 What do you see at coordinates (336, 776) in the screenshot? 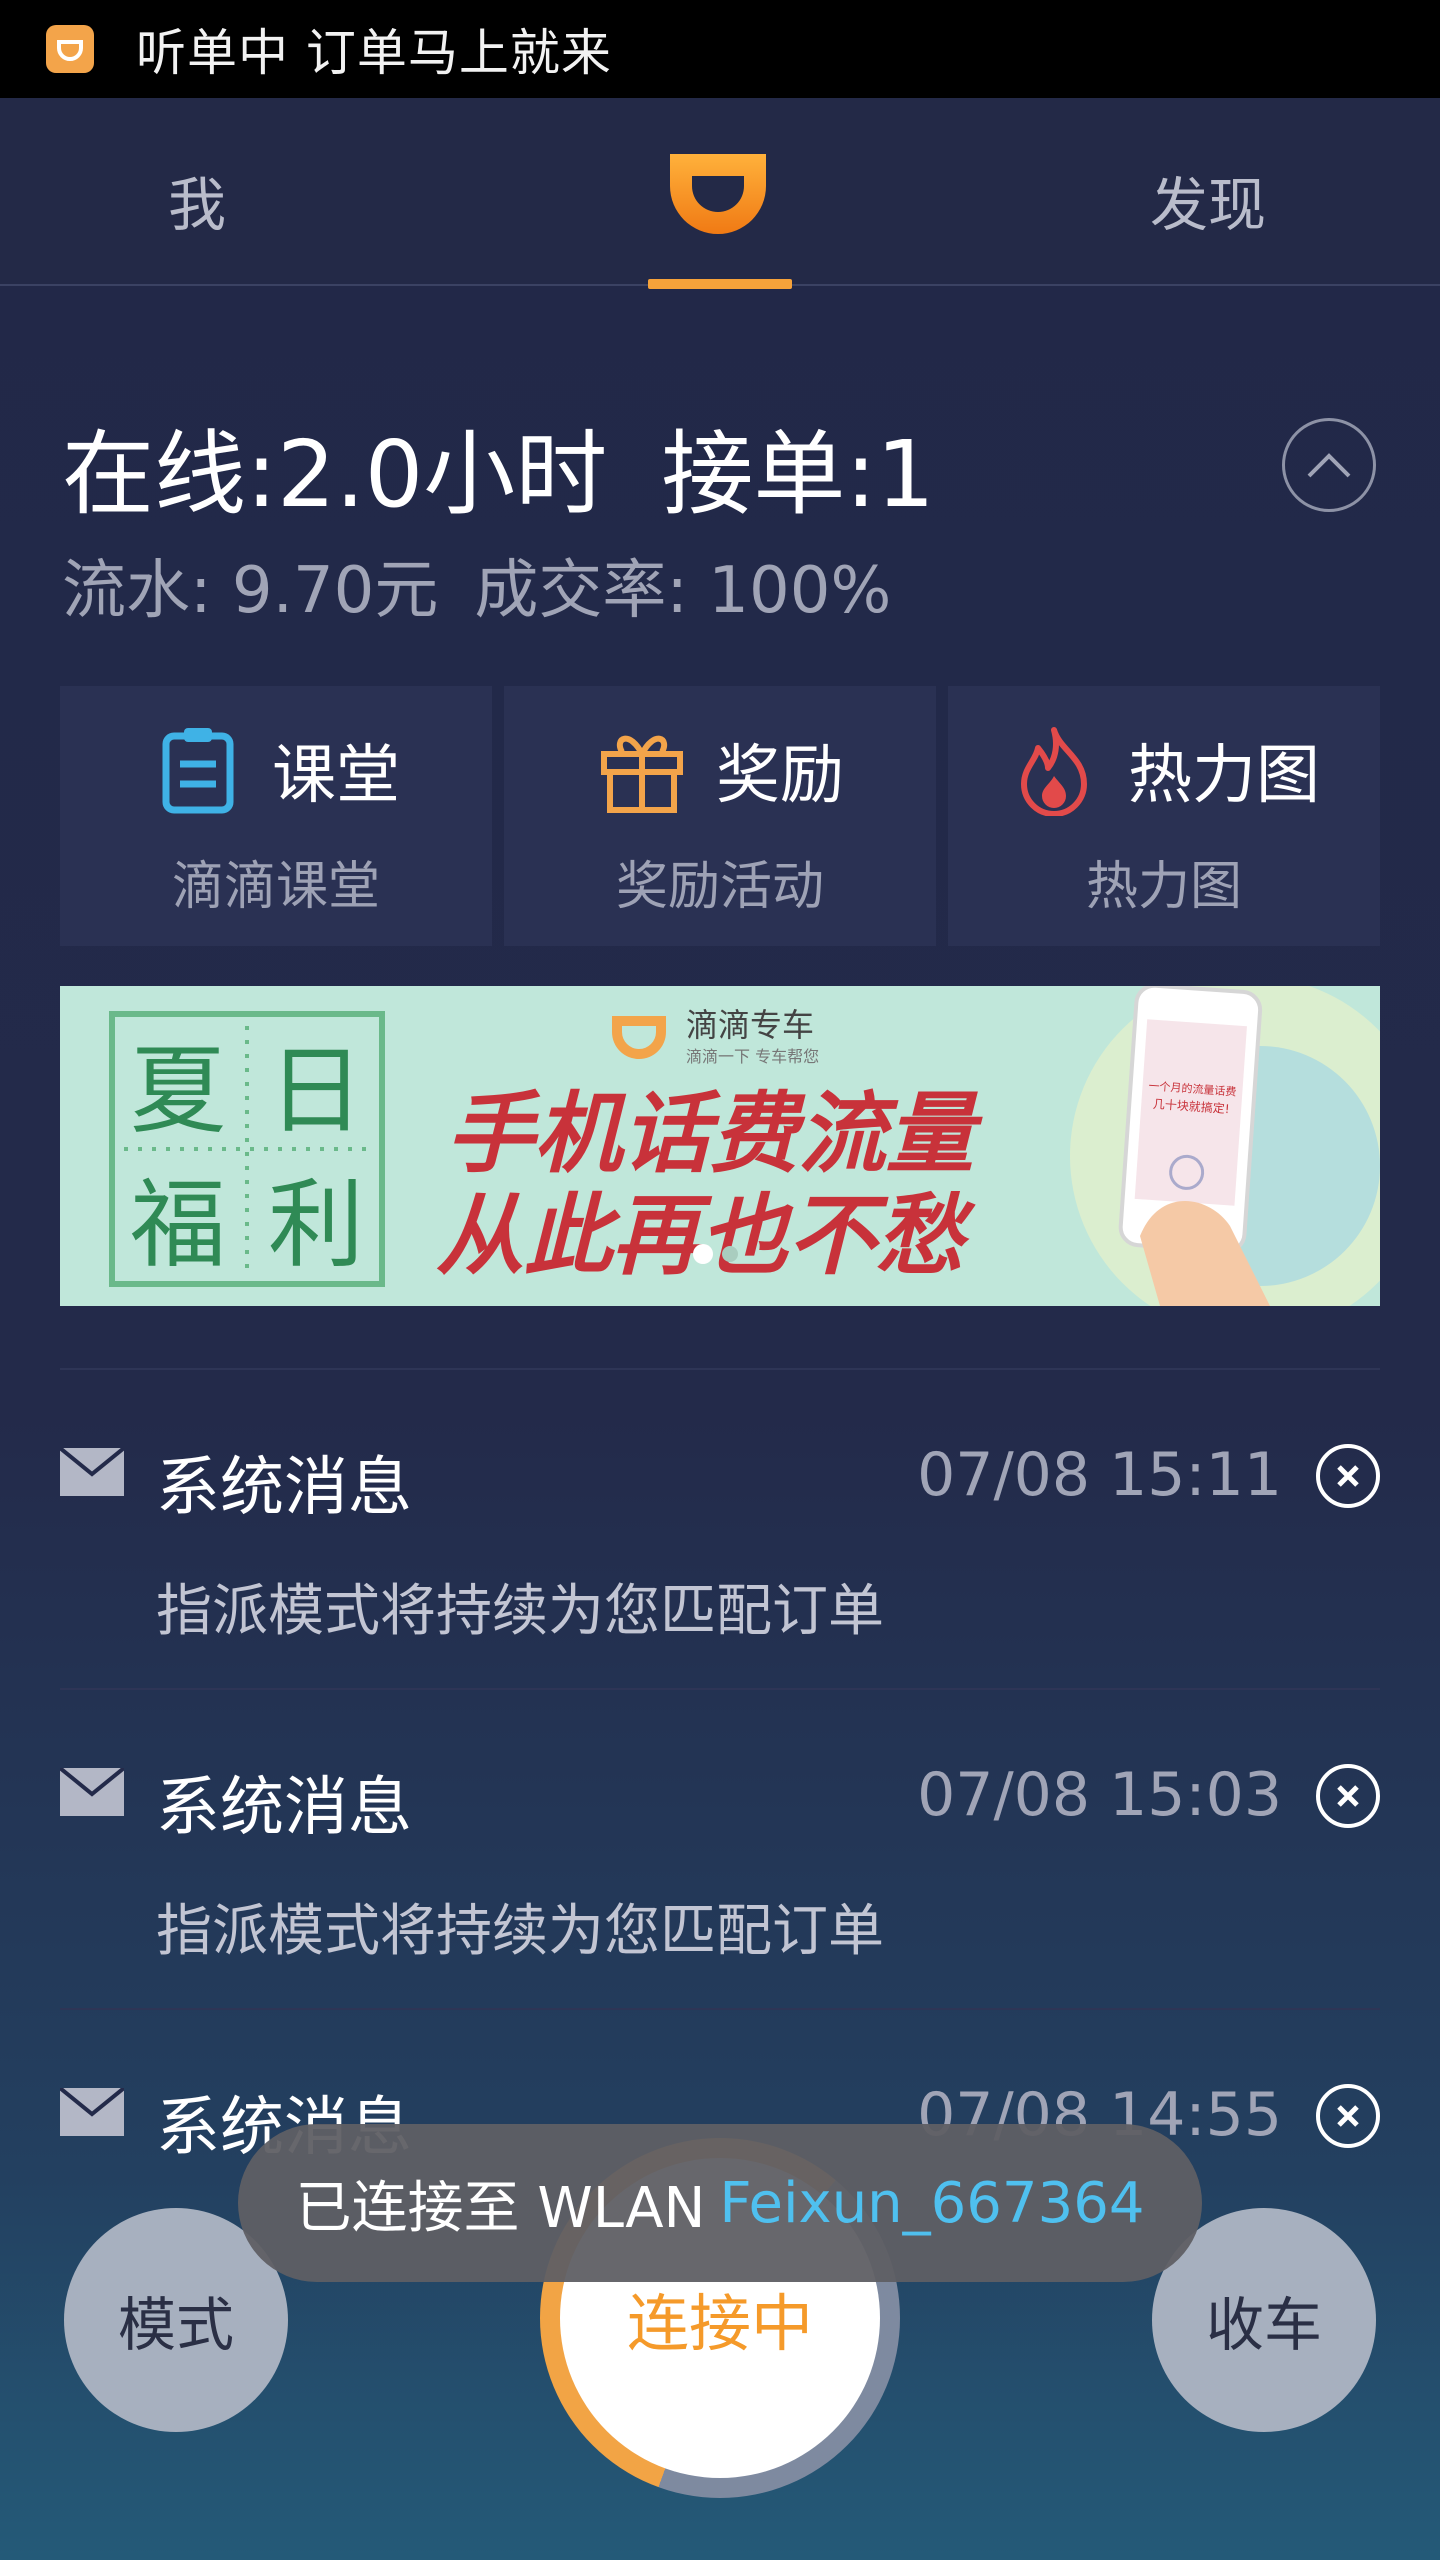
I see `card-title: 课堂` at bounding box center [336, 776].